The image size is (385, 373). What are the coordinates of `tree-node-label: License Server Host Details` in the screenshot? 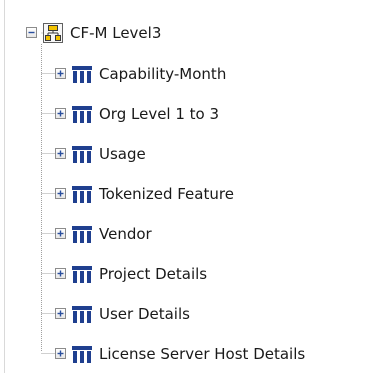 It's located at (202, 354).